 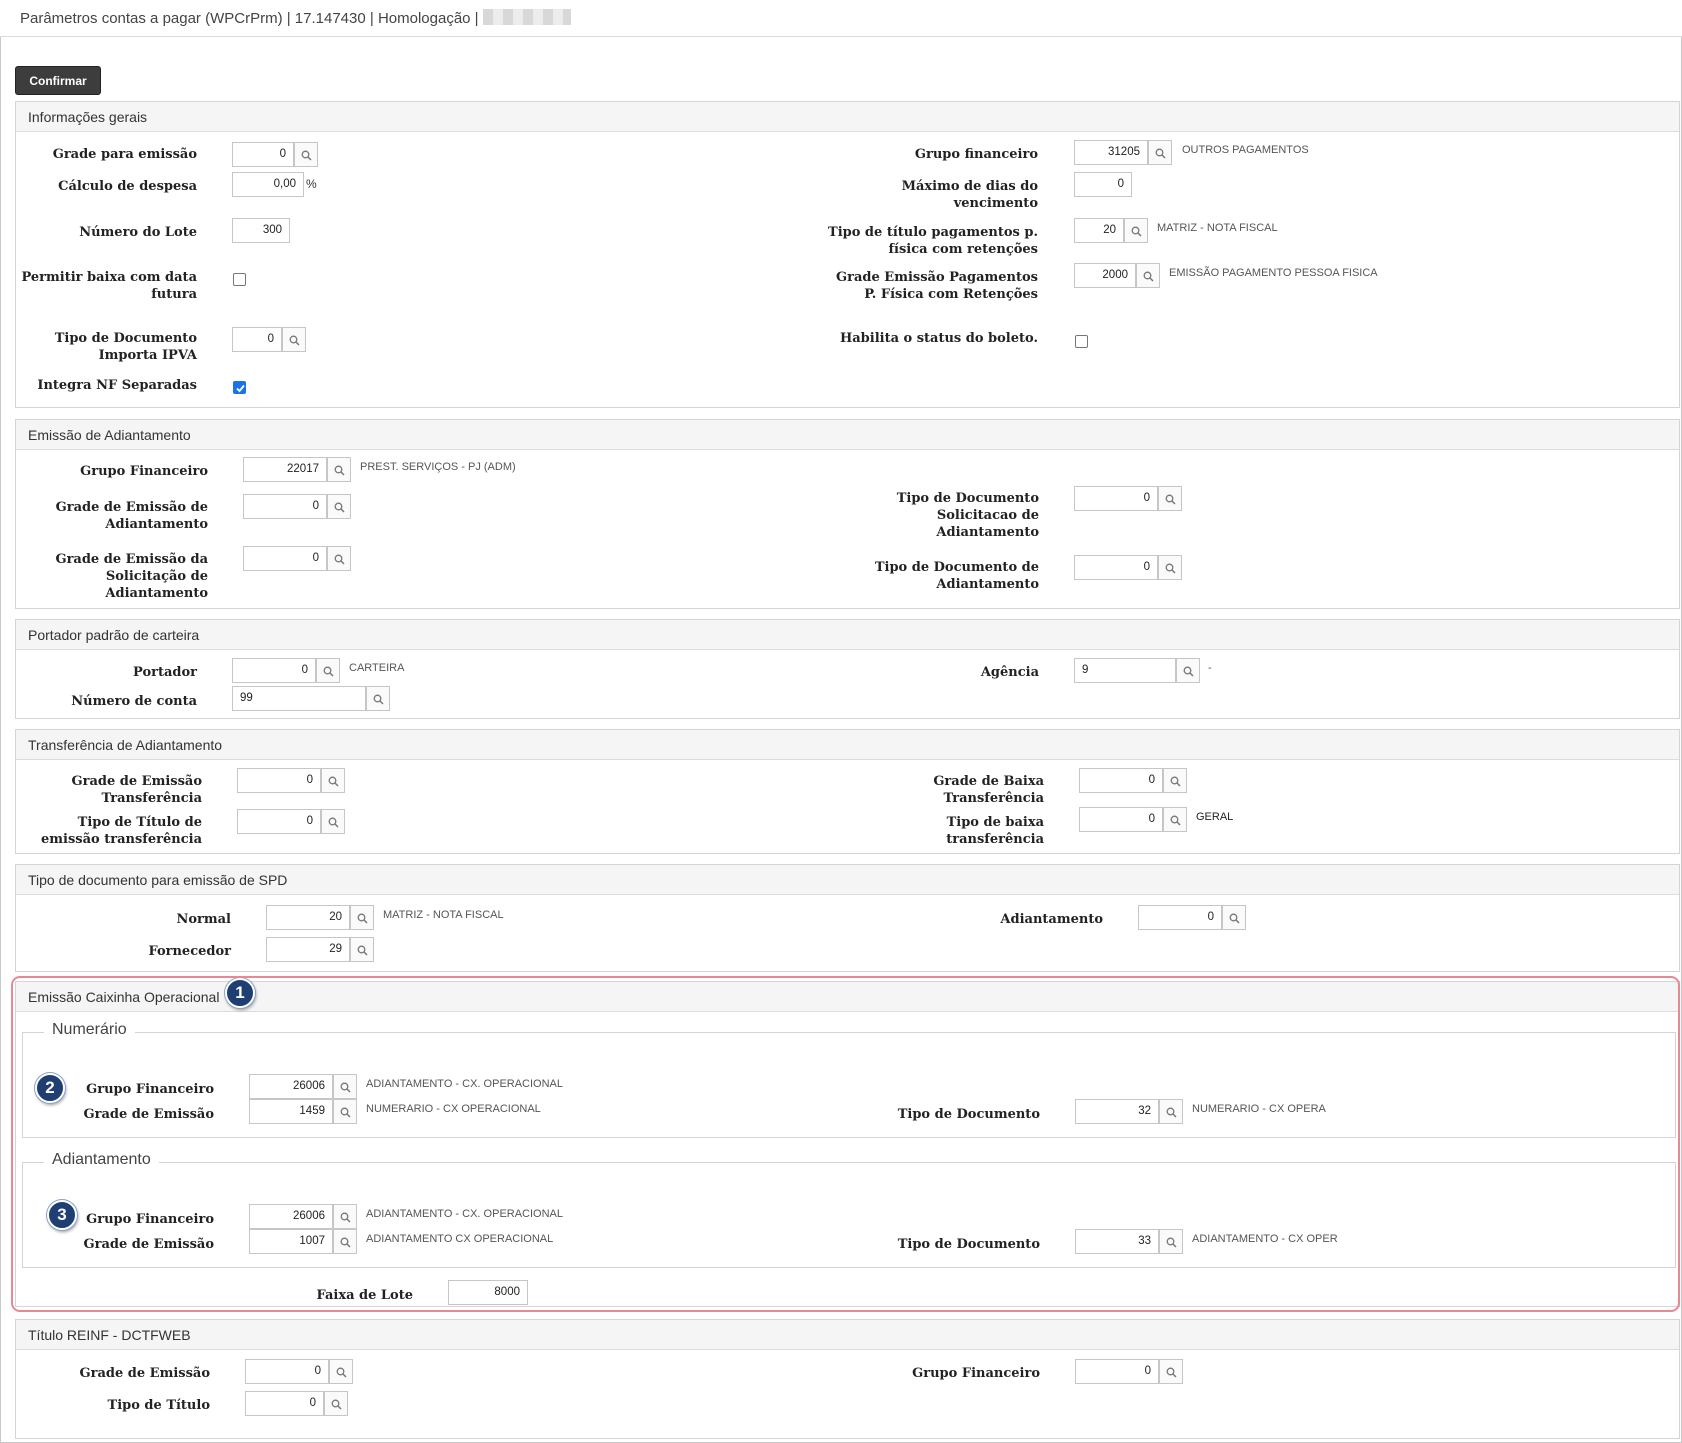 I want to click on spd-fornecedor-input: 29, so click(x=308, y=949).